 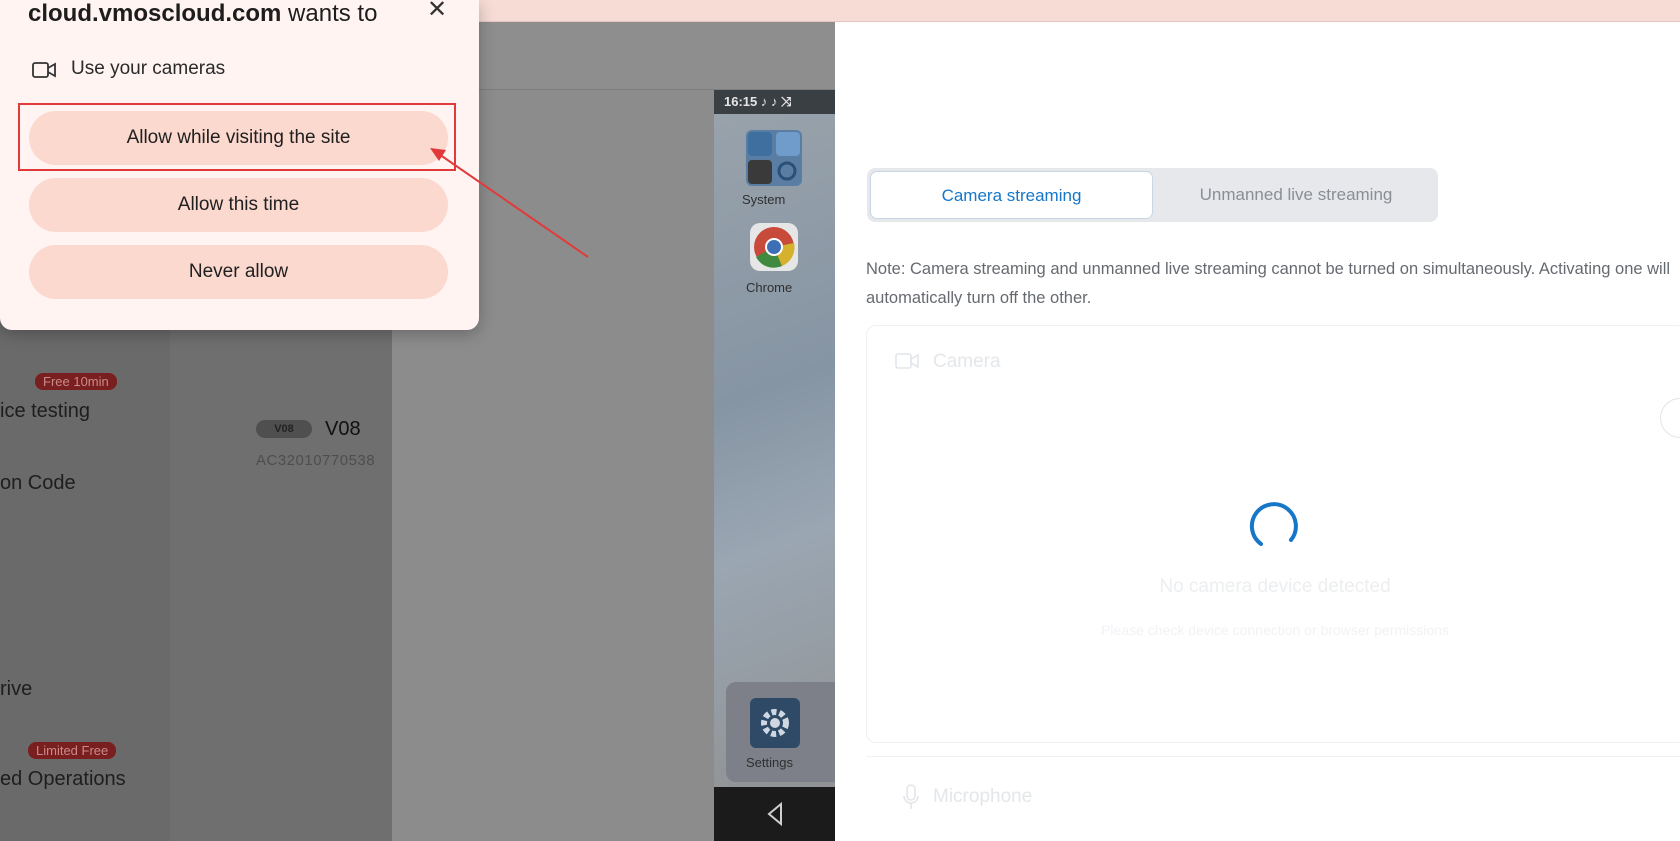 I want to click on camera-card-title: Camera, so click(x=967, y=361).